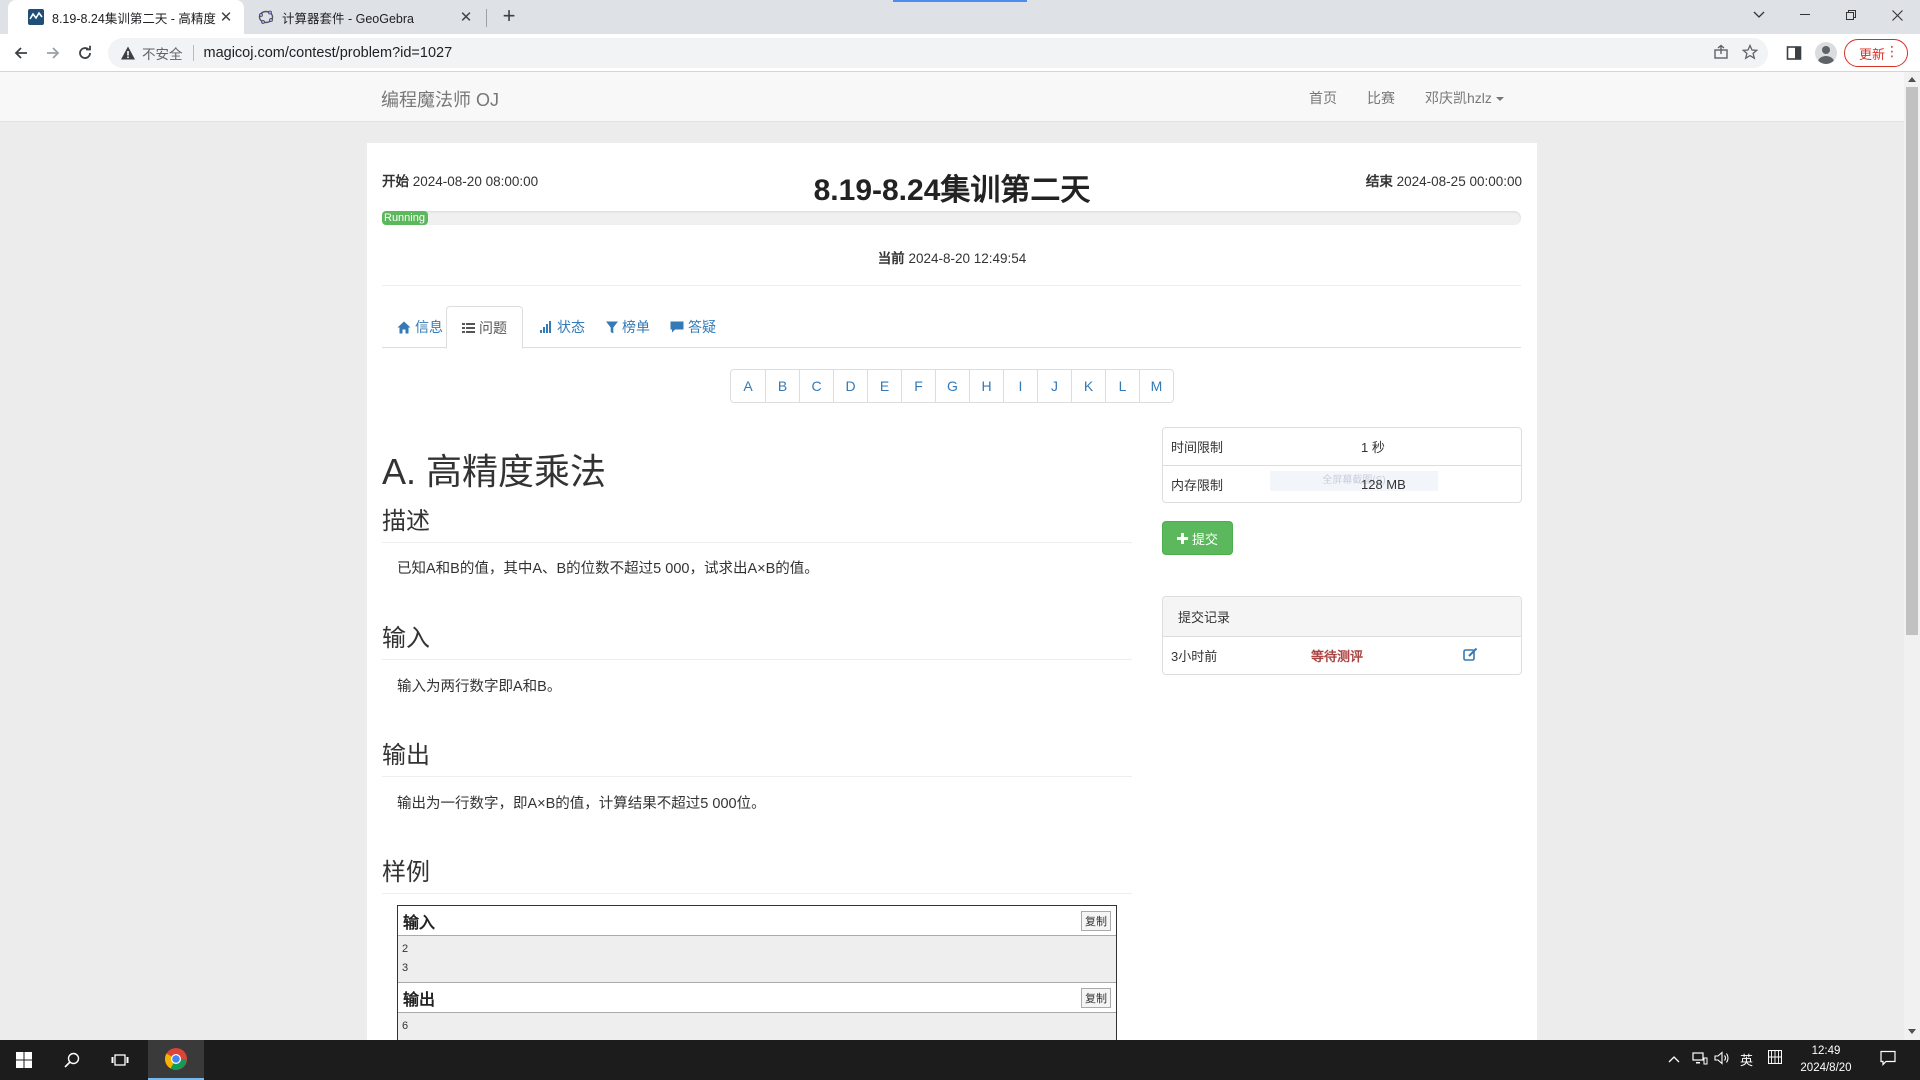 The width and height of the screenshot is (1920, 1080). What do you see at coordinates (1759, 15) in the screenshot?
I see `tab-search-chevron-icon` at bounding box center [1759, 15].